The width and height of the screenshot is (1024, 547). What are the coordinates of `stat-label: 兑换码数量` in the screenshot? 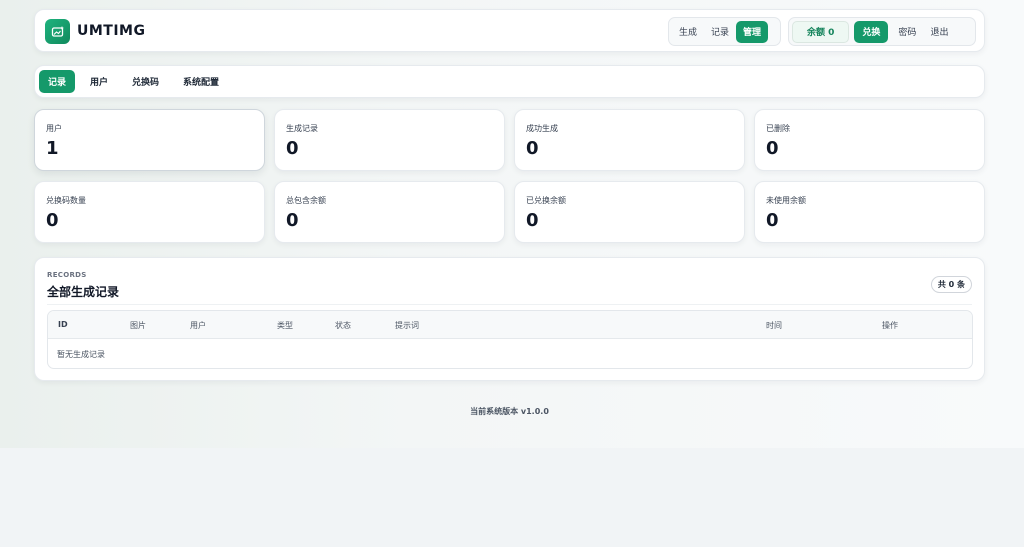 It's located at (66, 200).